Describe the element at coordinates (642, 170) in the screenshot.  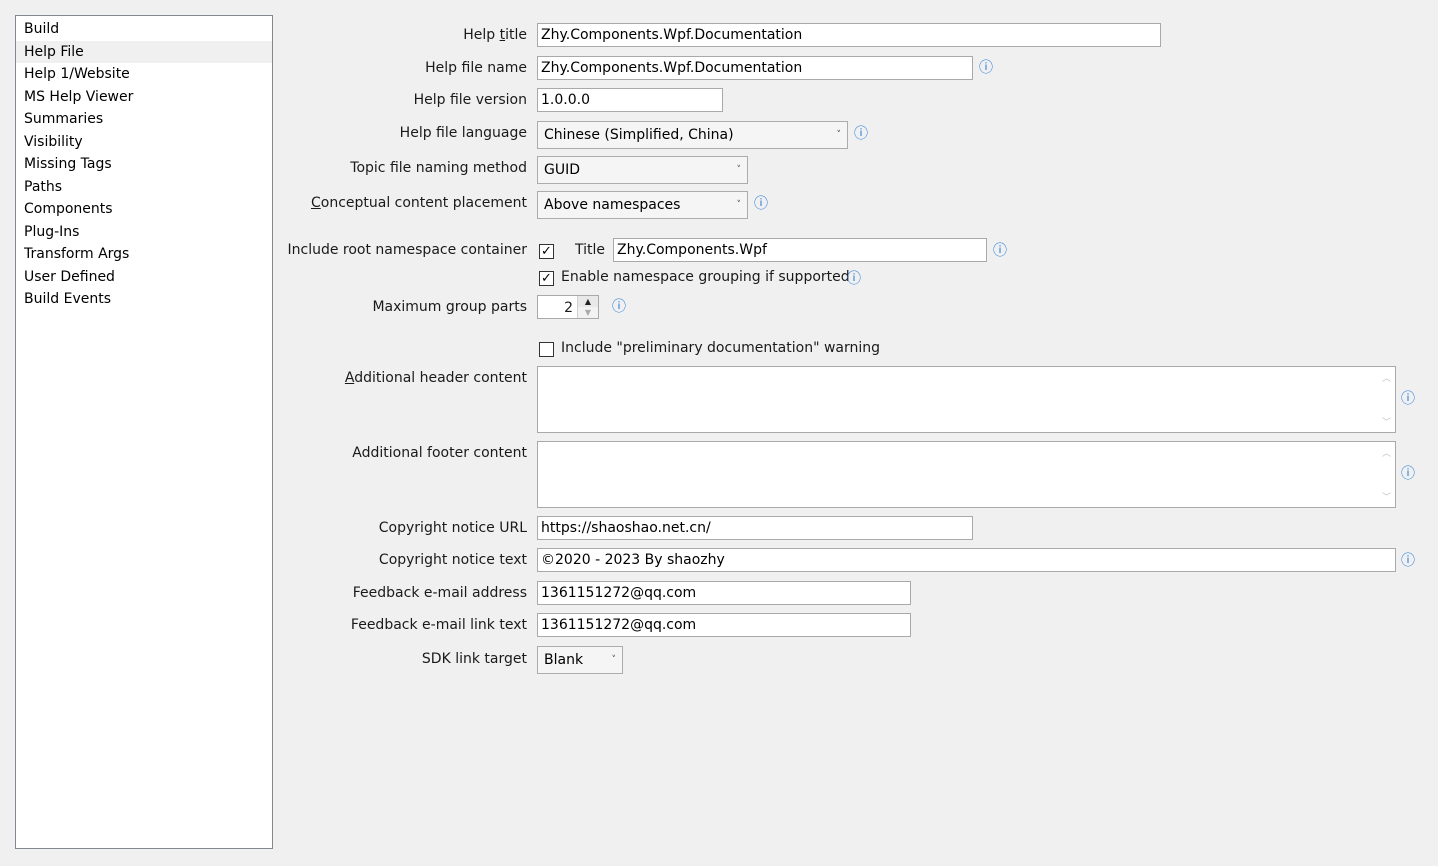
I see `topic-naming-select: GUID ˅` at that location.